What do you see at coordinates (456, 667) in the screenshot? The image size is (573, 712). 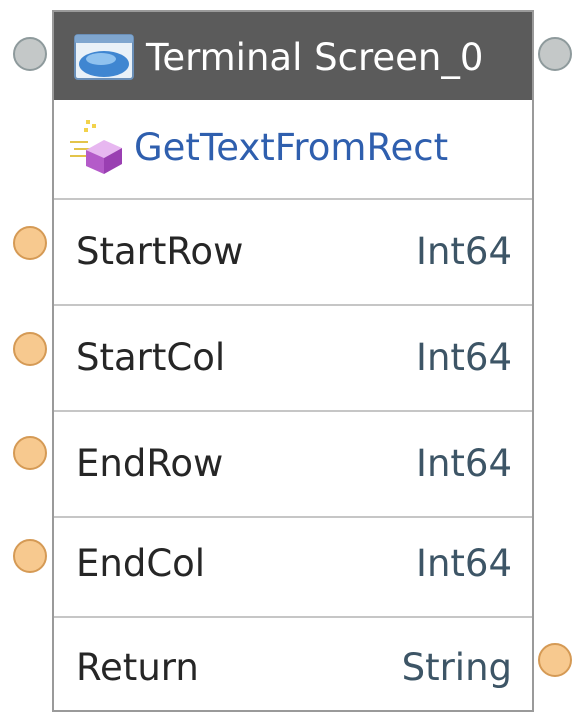 I see `param-type: String` at bounding box center [456, 667].